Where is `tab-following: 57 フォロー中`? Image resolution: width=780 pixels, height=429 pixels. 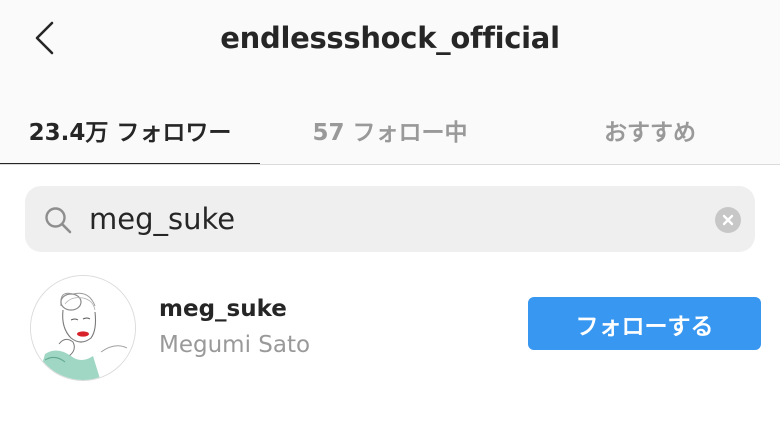 tab-following: 57 フォロー中 is located at coordinates (390, 130).